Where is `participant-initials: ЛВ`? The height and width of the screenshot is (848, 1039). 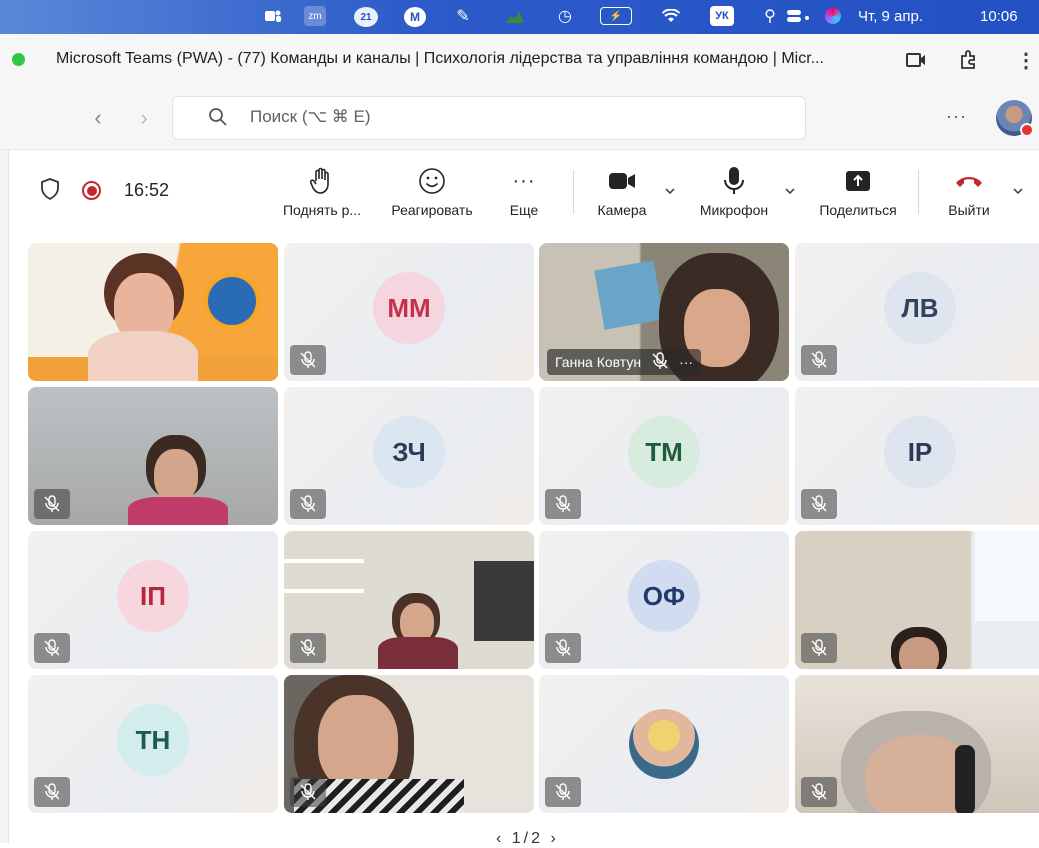 participant-initials: ЛВ is located at coordinates (920, 308).